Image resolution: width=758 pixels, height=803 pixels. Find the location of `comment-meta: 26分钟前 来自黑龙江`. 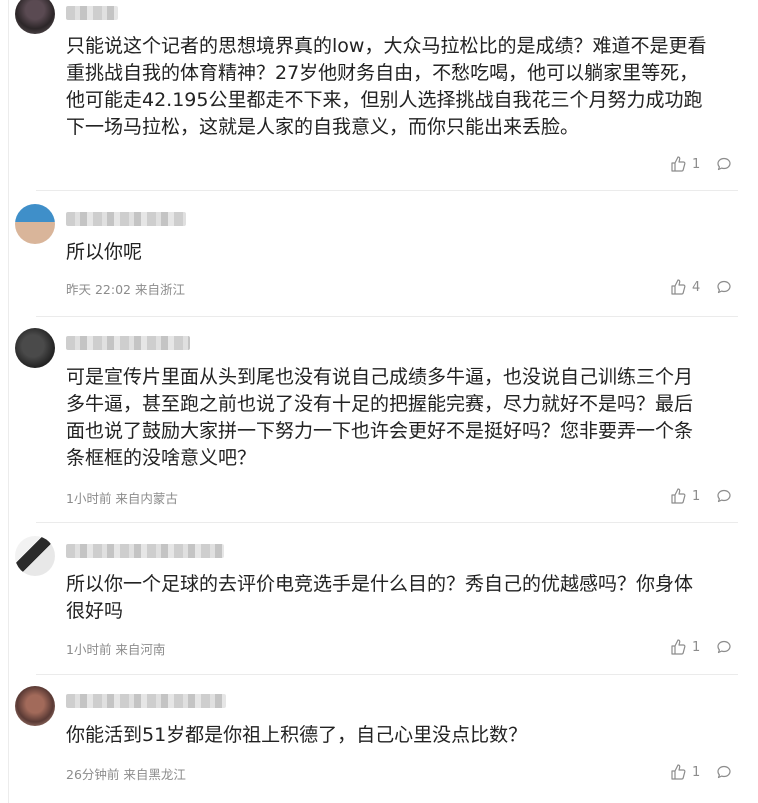

comment-meta: 26分钟前 来自黑龙江 is located at coordinates (126, 774).